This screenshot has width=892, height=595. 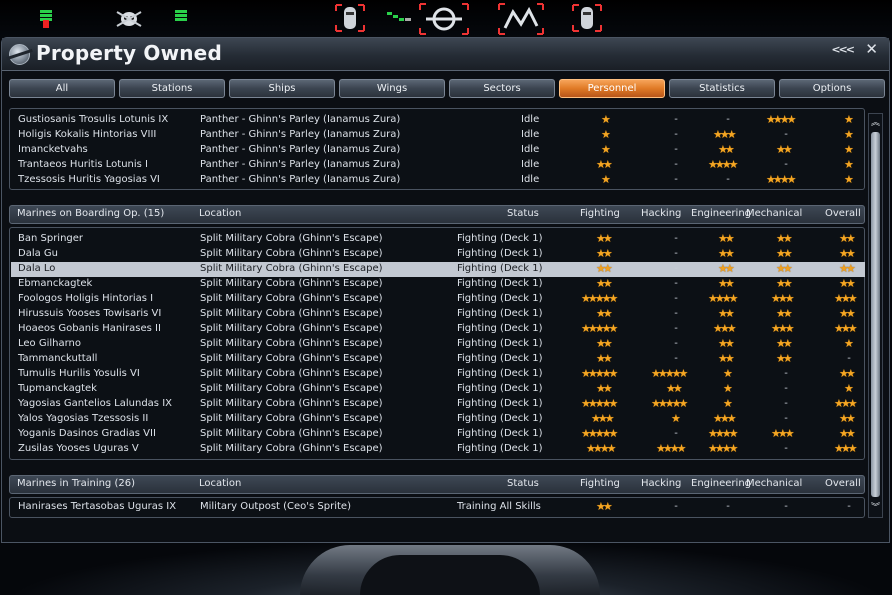 I want to click on skull-ship-icon, so click(x=129, y=19).